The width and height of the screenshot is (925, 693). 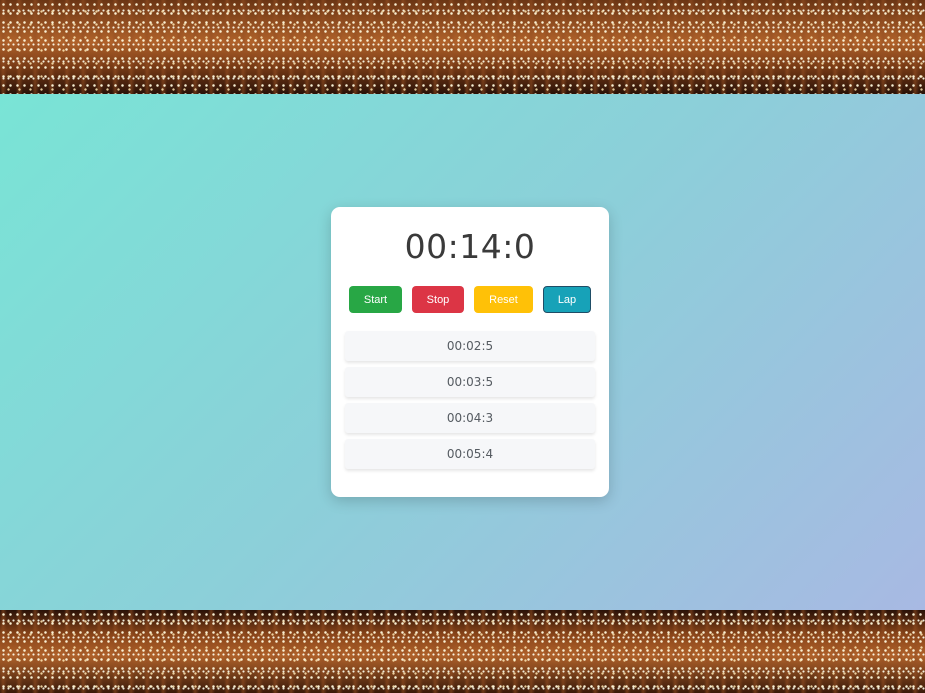 I want to click on lap-item: 00:03:5, so click(x=470, y=382).